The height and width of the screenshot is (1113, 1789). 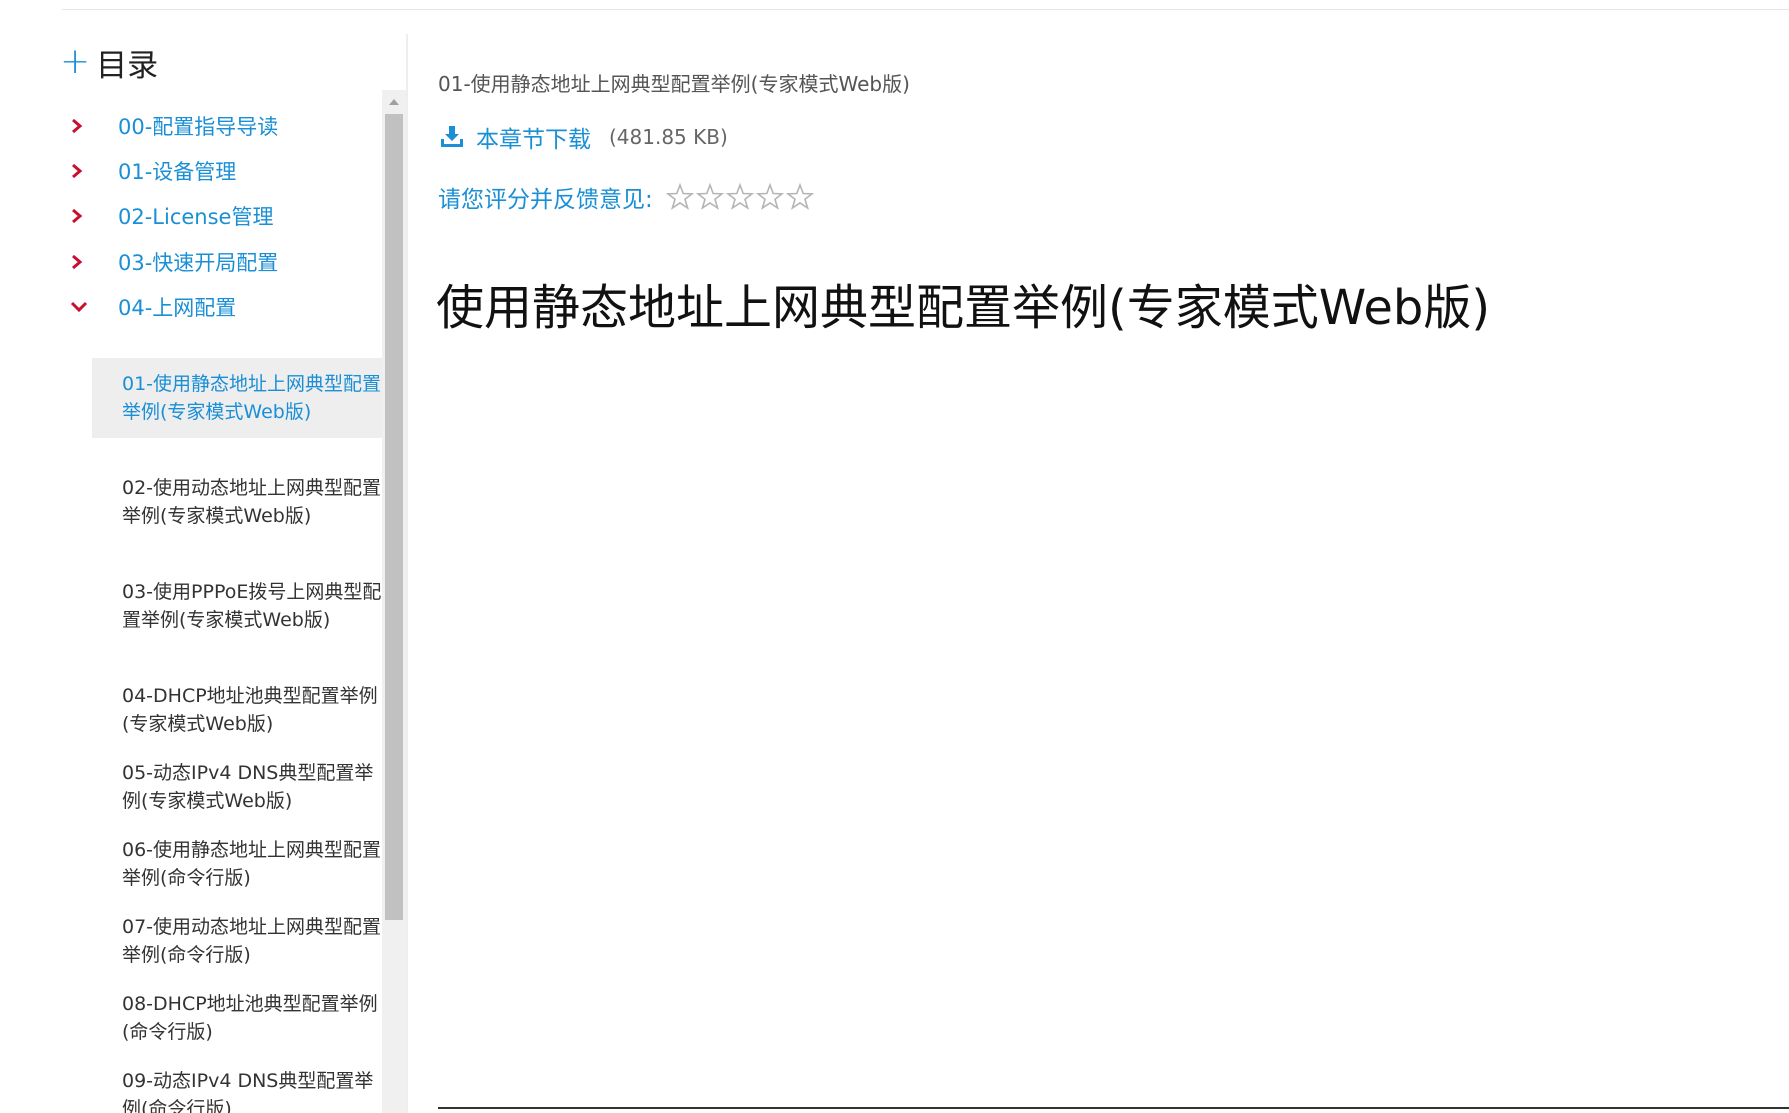 What do you see at coordinates (127, 65) in the screenshot?
I see `toc-title: 目录` at bounding box center [127, 65].